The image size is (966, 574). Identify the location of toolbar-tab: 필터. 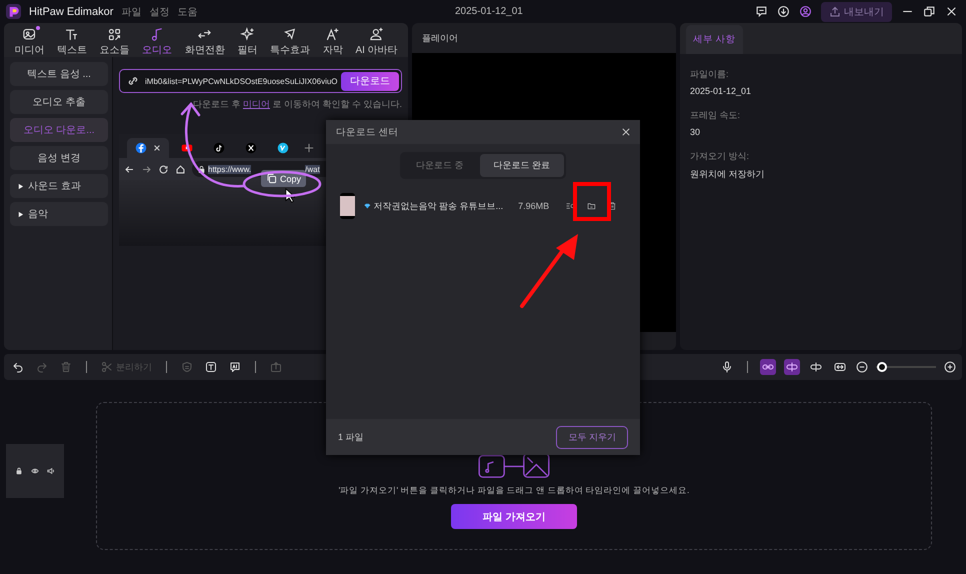
(248, 41).